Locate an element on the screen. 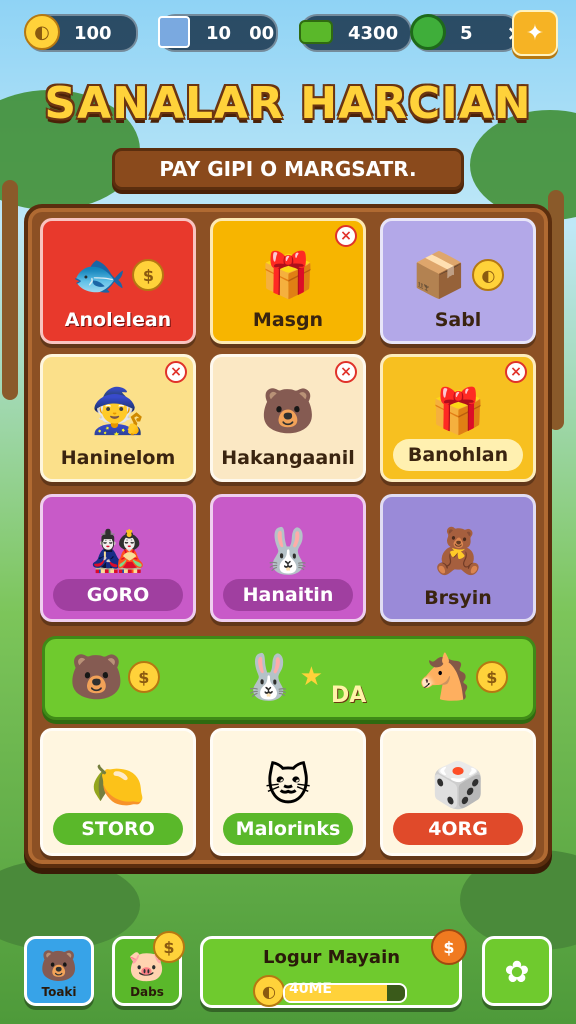 The image size is (576, 1024). card-label: STORO is located at coordinates (118, 829).